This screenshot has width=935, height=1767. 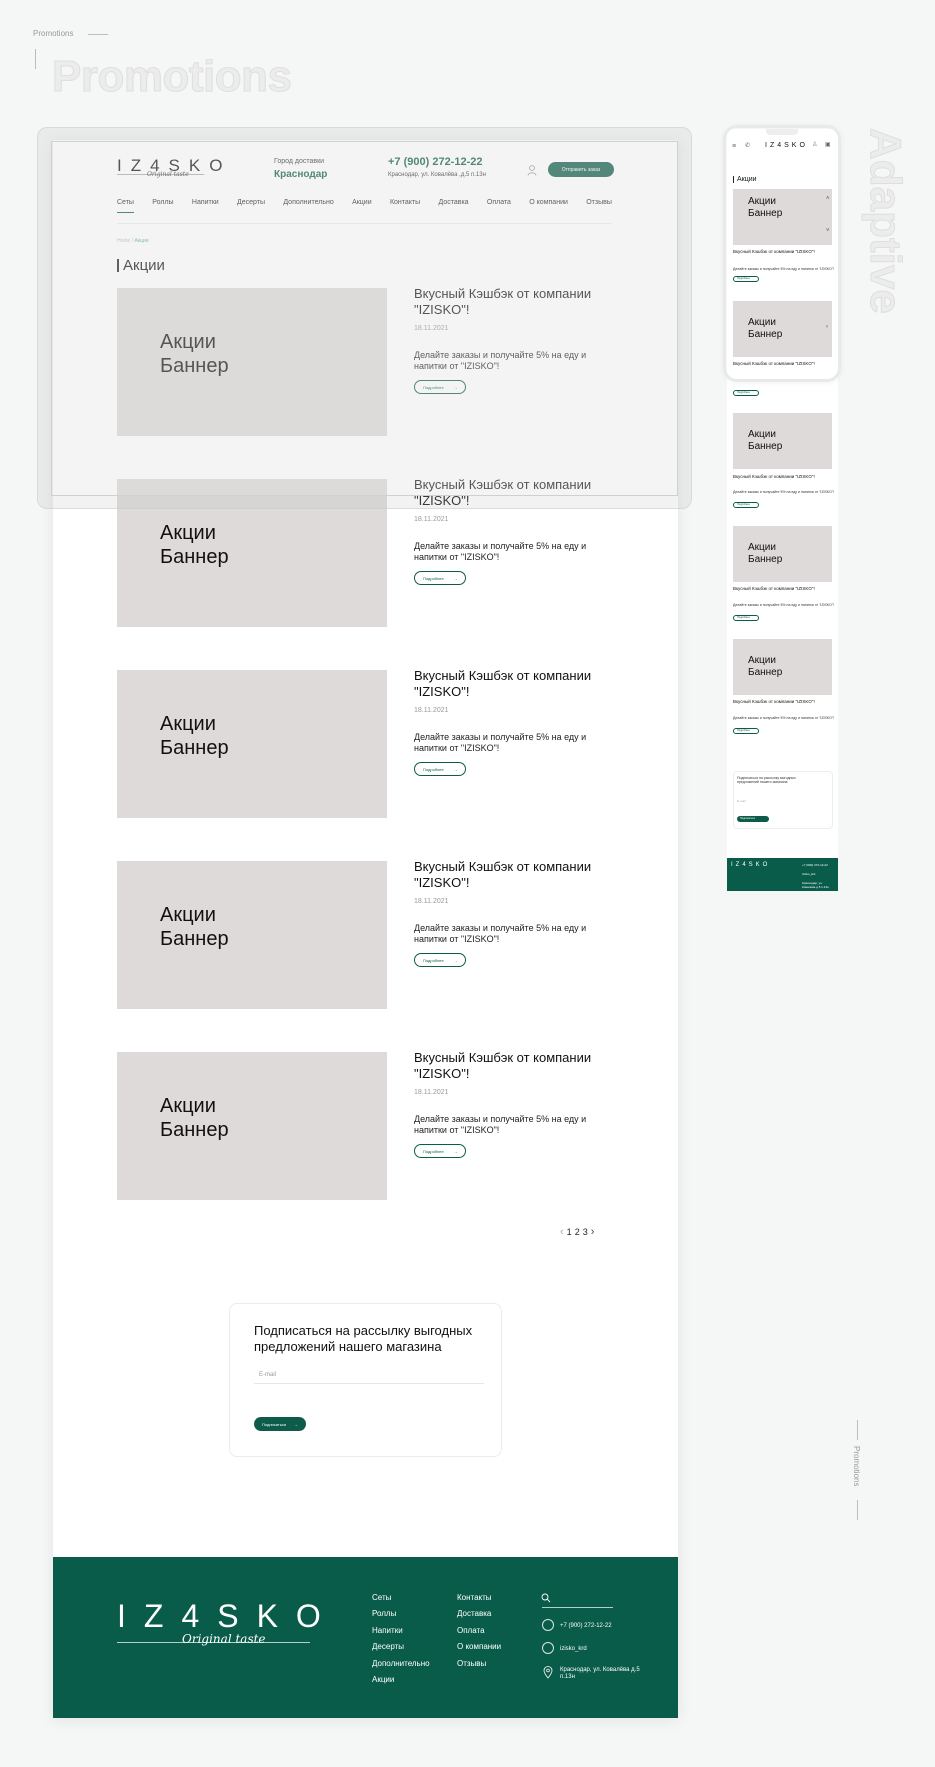 I want to click on mobile-footer-instagram: izisko_krd, so click(x=808, y=874).